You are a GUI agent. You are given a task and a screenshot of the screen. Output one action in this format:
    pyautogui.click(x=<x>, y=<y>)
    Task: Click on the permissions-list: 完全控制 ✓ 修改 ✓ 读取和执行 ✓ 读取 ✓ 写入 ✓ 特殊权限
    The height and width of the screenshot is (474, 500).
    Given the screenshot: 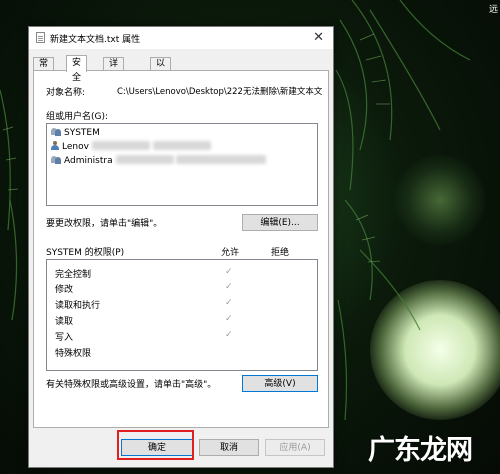 What is the action you would take?
    pyautogui.click(x=182, y=315)
    